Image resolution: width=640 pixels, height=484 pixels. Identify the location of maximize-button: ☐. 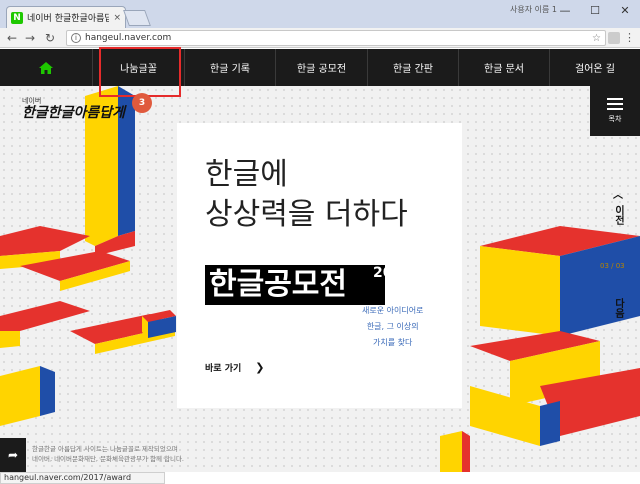
(595, 10).